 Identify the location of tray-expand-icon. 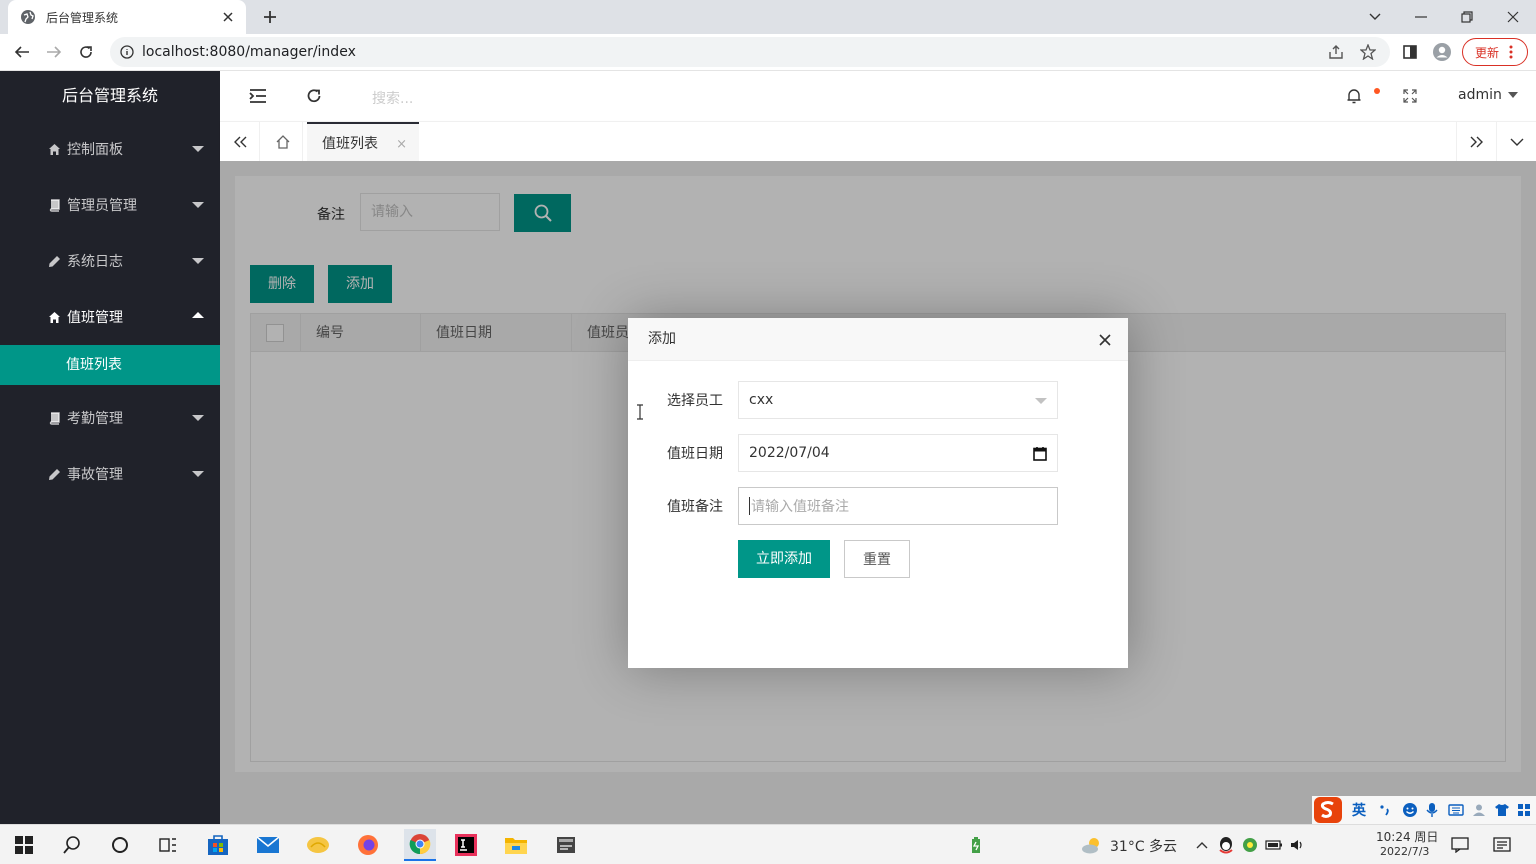
(1202, 845).